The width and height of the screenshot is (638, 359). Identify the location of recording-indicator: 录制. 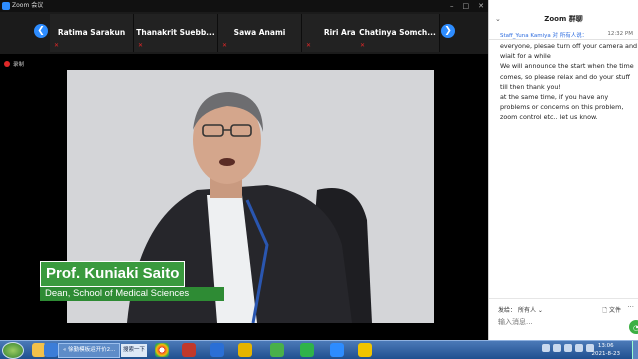
(14, 64).